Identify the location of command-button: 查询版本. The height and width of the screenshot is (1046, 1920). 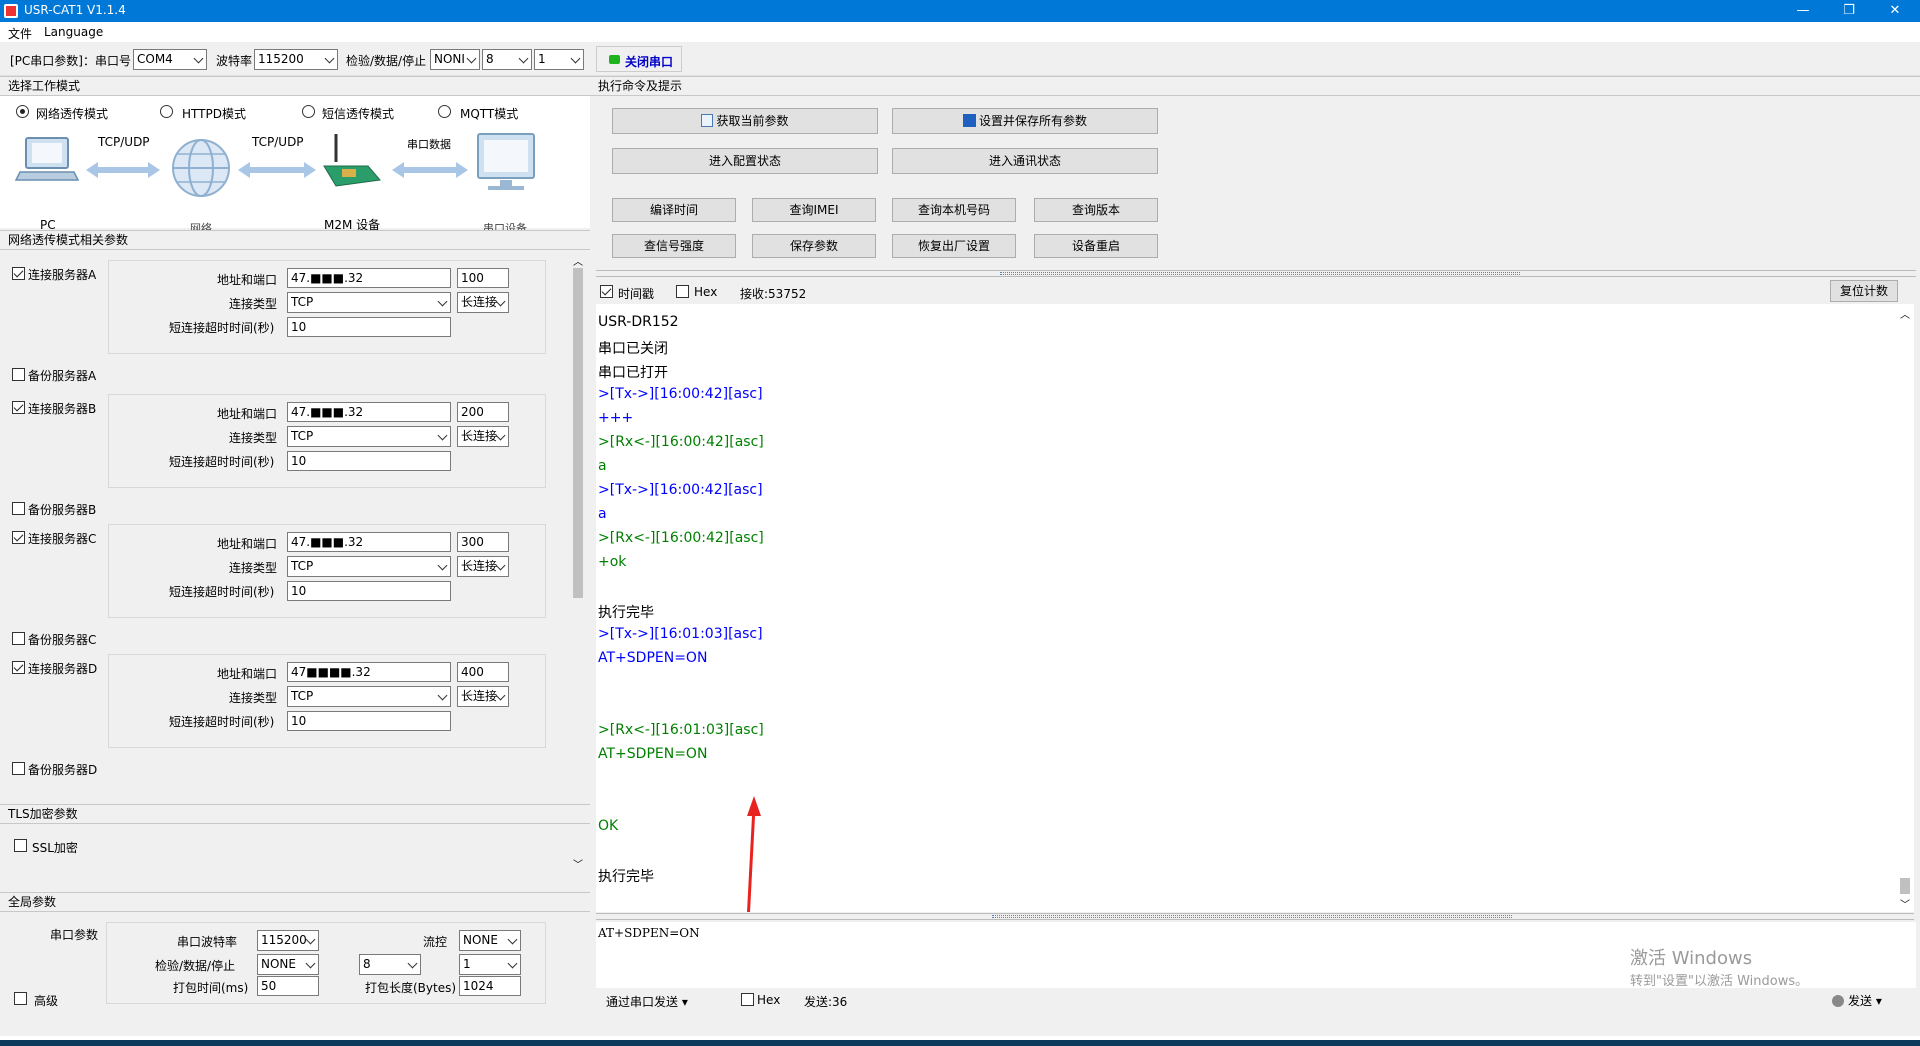
(1096, 210).